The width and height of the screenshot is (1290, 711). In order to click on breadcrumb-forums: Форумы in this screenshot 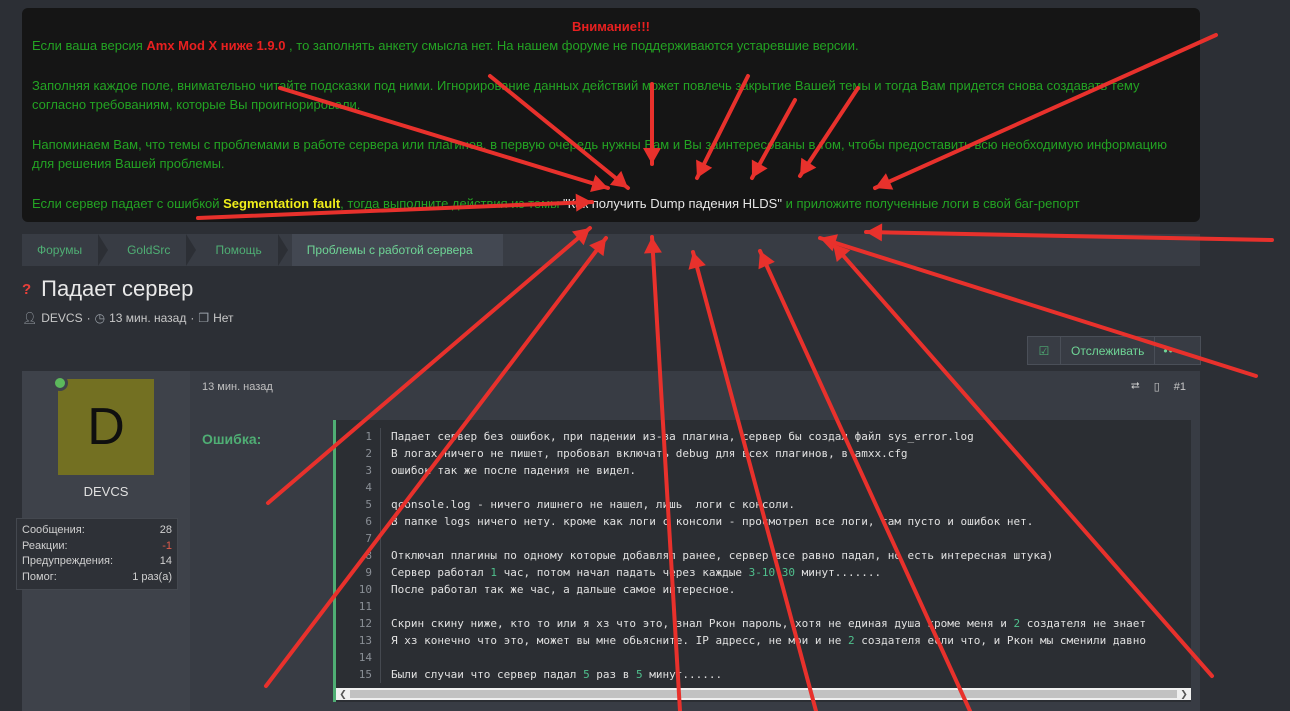, I will do `click(67, 250)`.